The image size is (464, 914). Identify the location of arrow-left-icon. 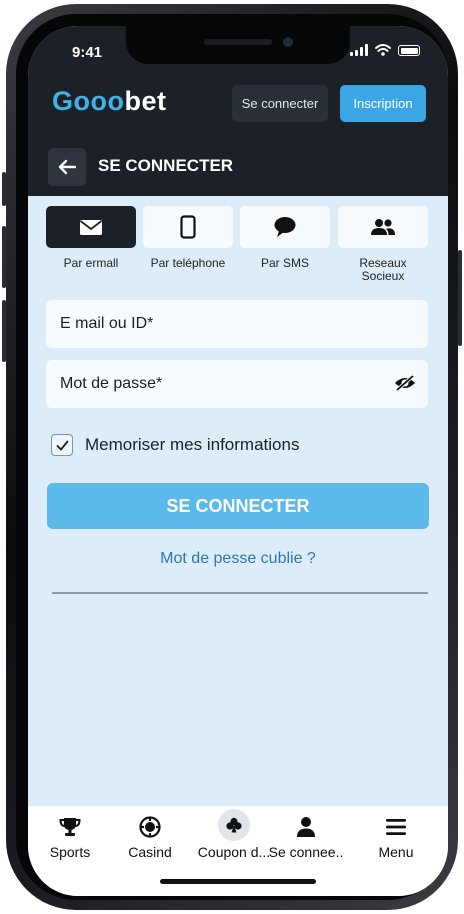
(67, 167).